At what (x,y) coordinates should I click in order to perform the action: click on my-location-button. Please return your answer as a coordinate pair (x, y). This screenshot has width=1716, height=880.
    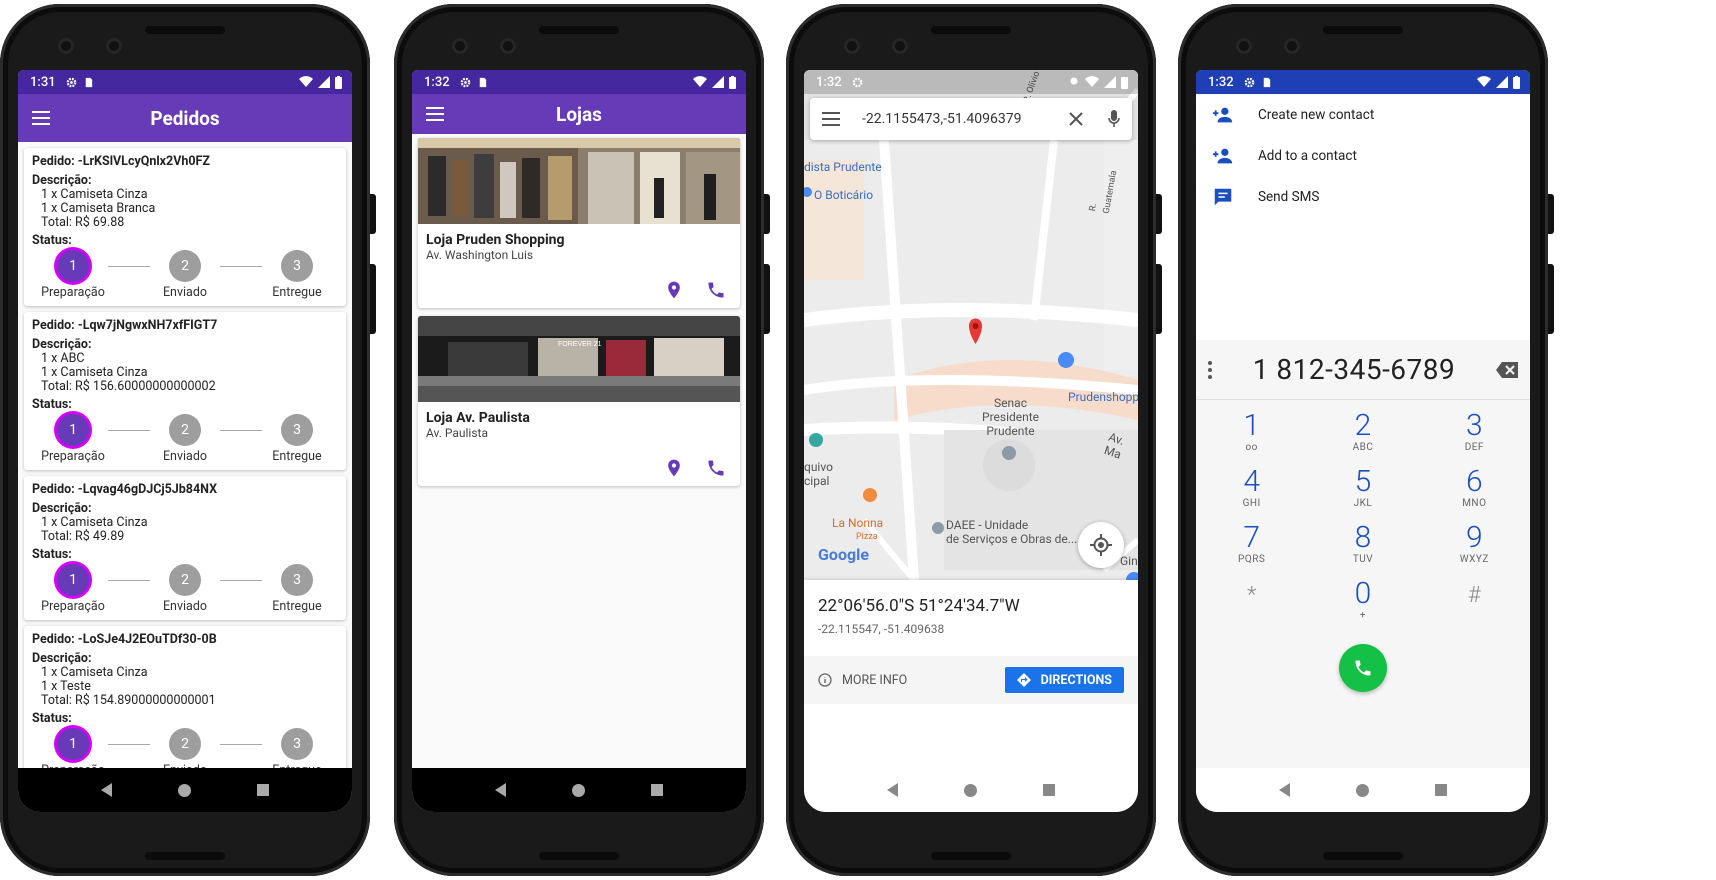
    Looking at the image, I should click on (1101, 545).